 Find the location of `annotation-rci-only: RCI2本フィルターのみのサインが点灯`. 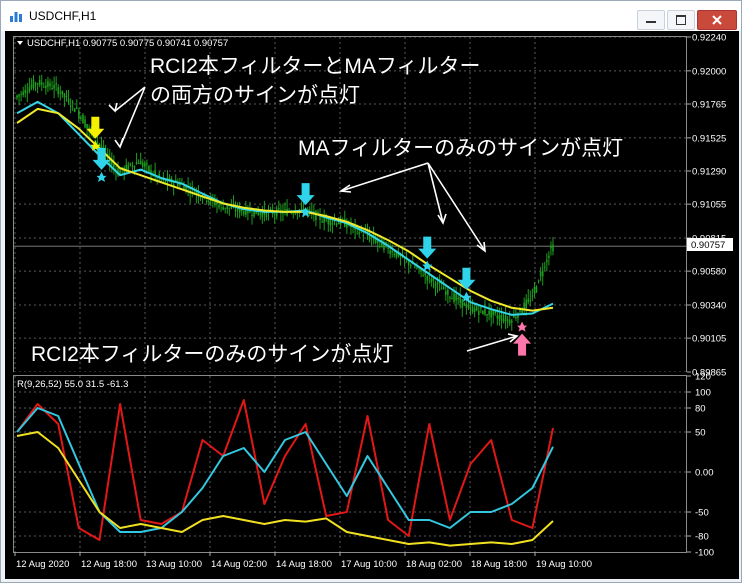

annotation-rci-only: RCI2本フィルターのみのサインが点灯 is located at coordinates (275, 349).